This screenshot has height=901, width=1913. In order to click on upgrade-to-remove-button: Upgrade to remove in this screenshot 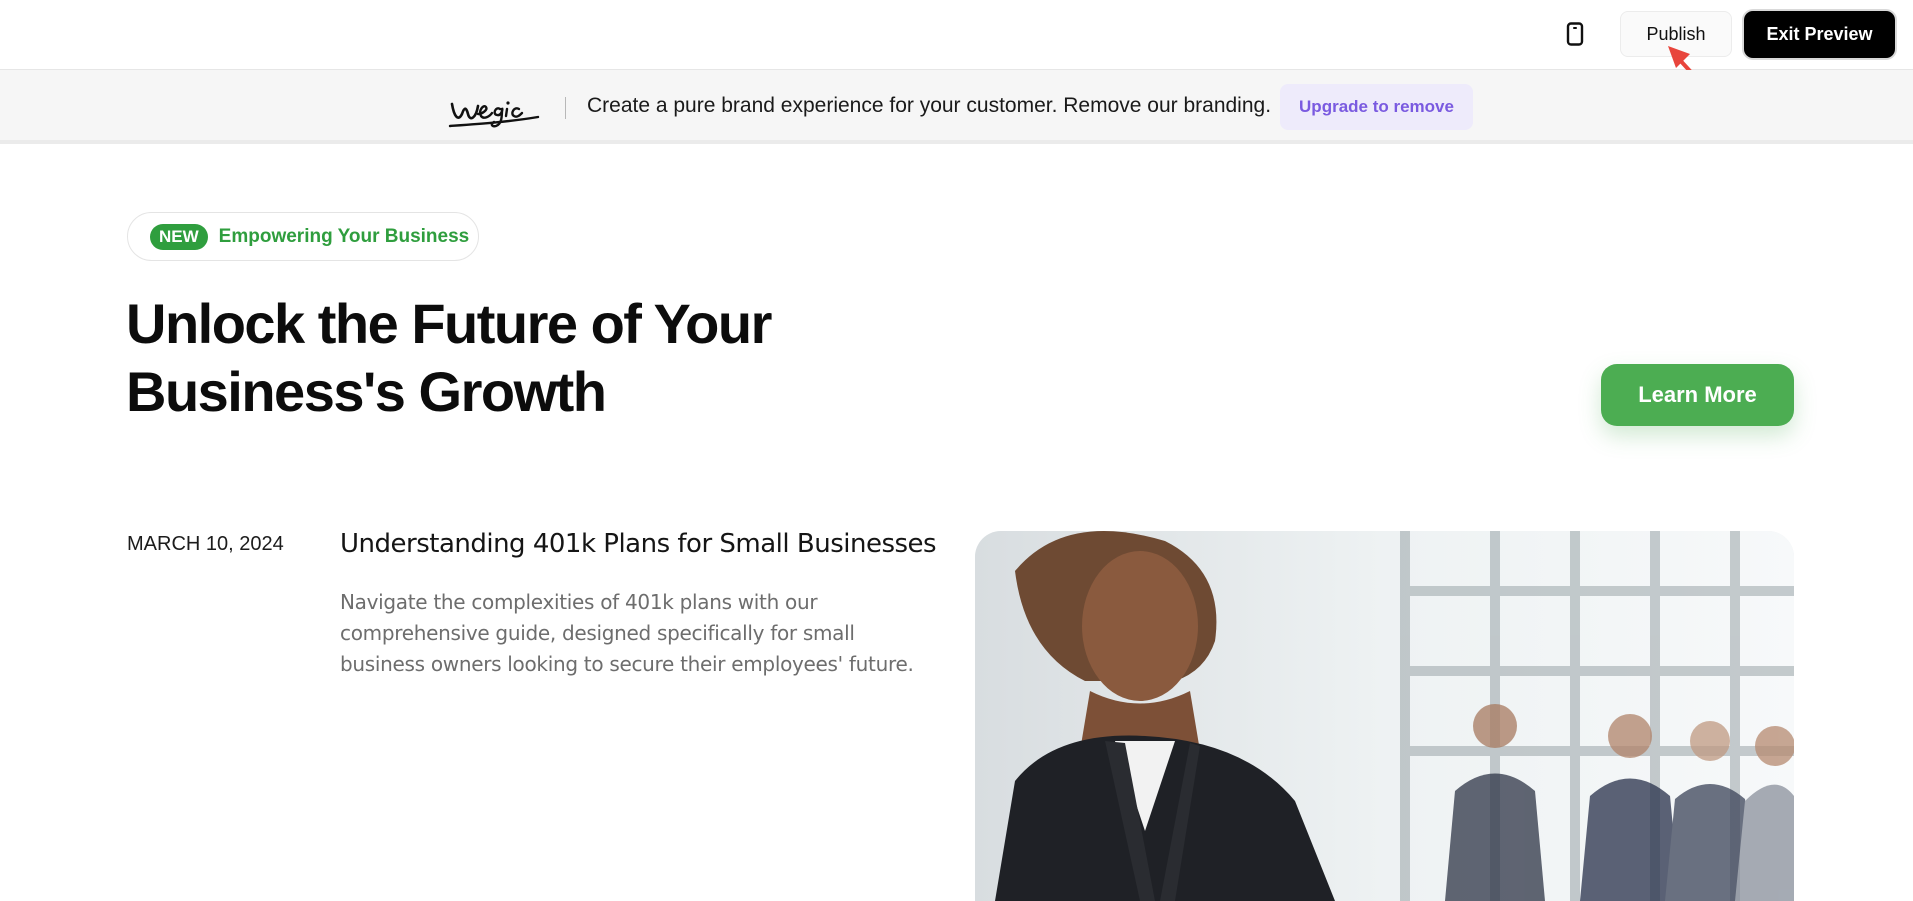, I will do `click(1376, 107)`.